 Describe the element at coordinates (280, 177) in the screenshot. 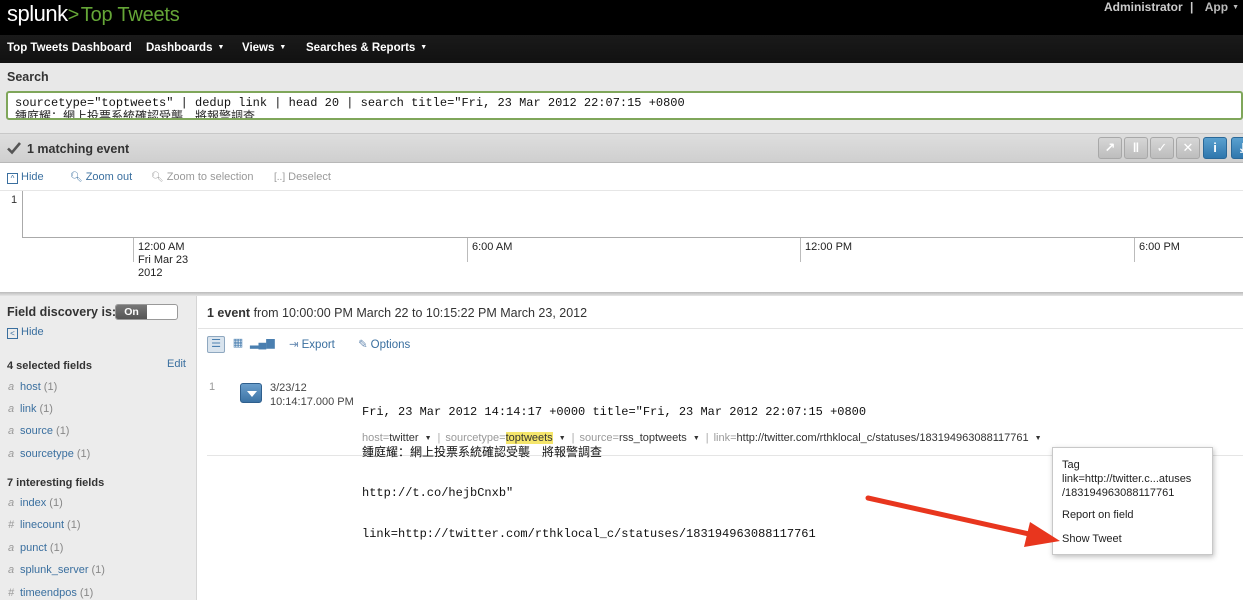

I see `bracket-icon: [..]` at that location.